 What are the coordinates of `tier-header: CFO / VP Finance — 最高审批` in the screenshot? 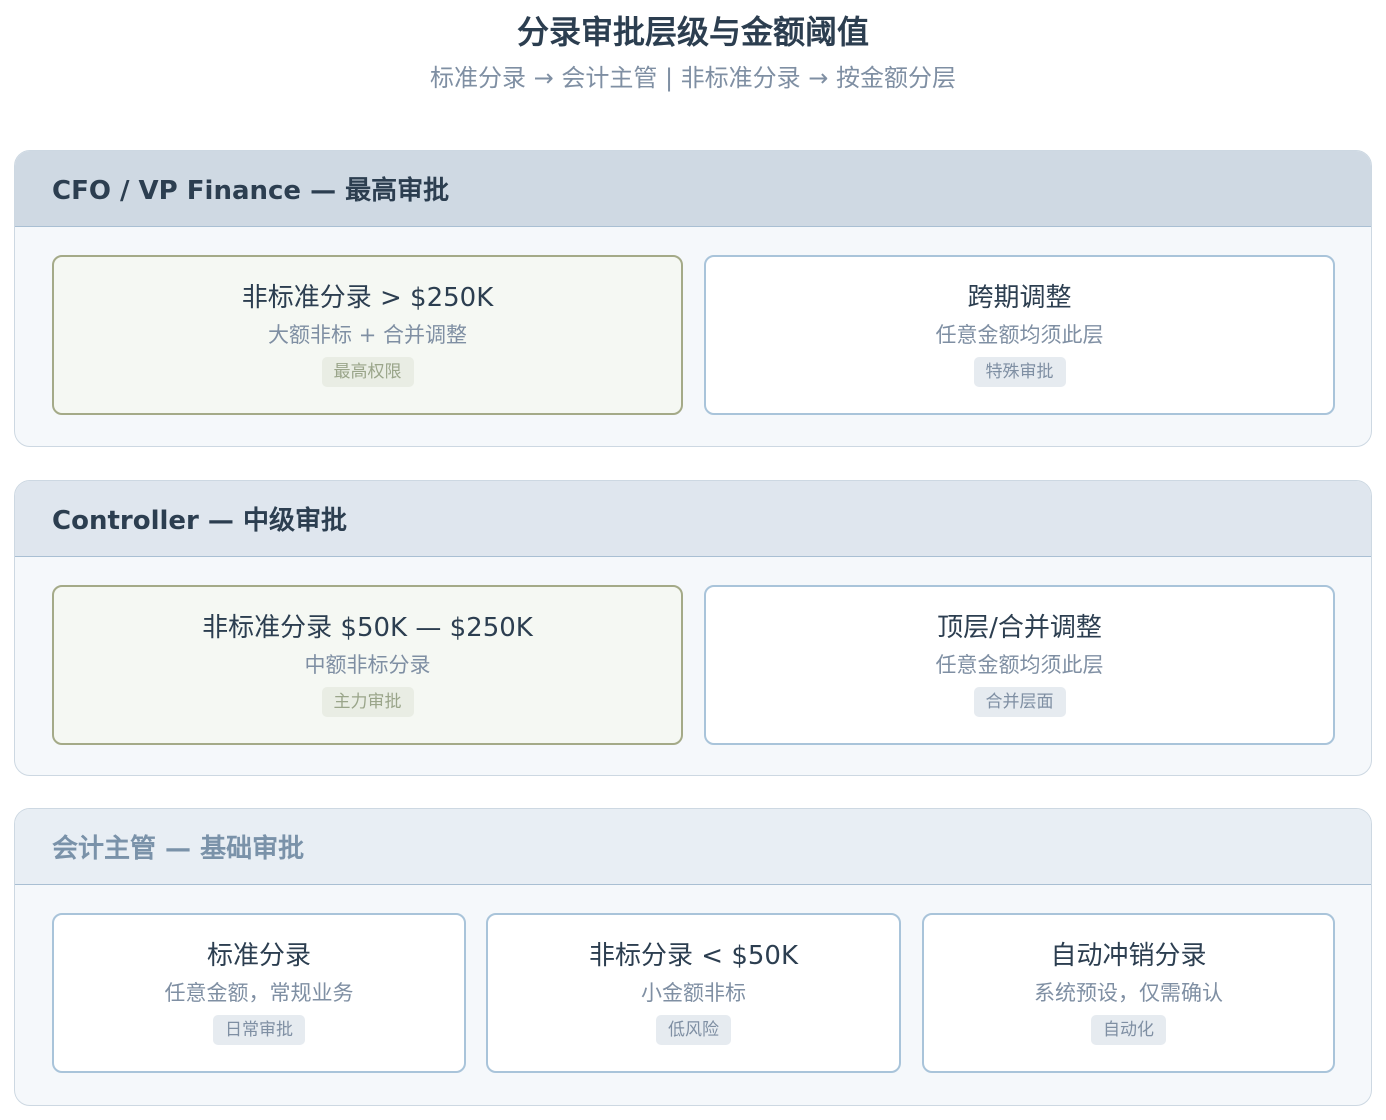 It's located at (693, 189).